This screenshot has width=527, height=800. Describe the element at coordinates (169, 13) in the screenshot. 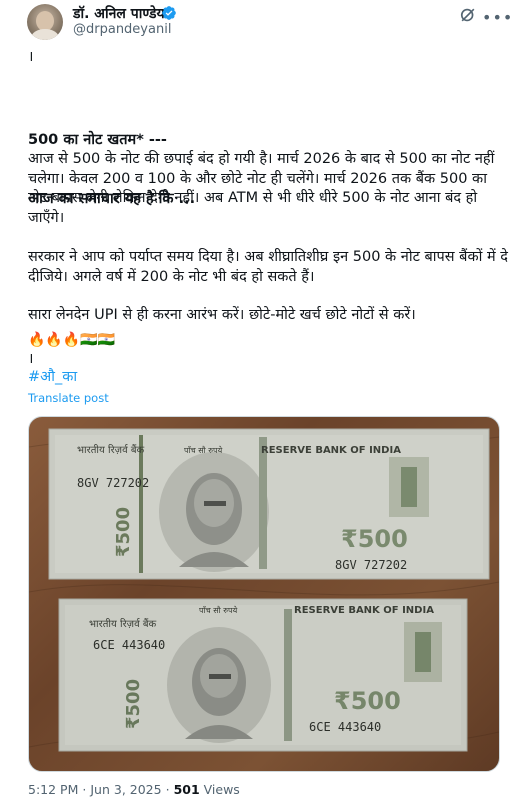

I see `verified-badge-icon` at that location.